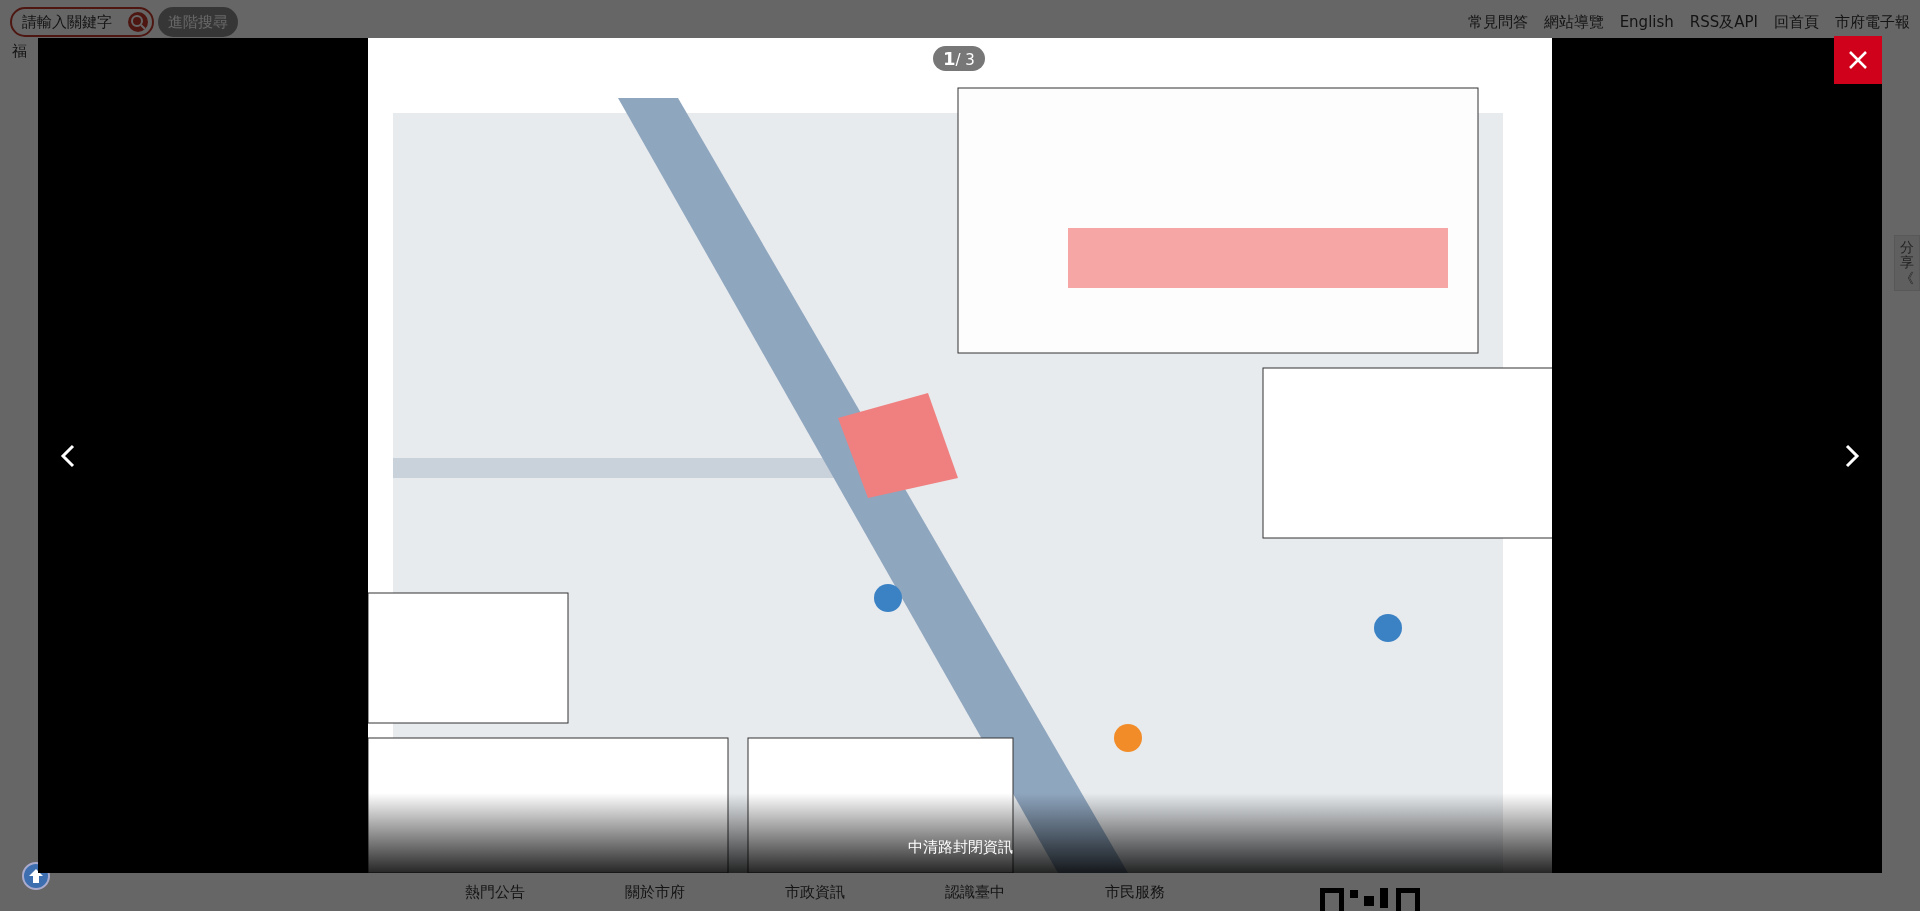  I want to click on footer-link: 認識臺中, so click(975, 892).